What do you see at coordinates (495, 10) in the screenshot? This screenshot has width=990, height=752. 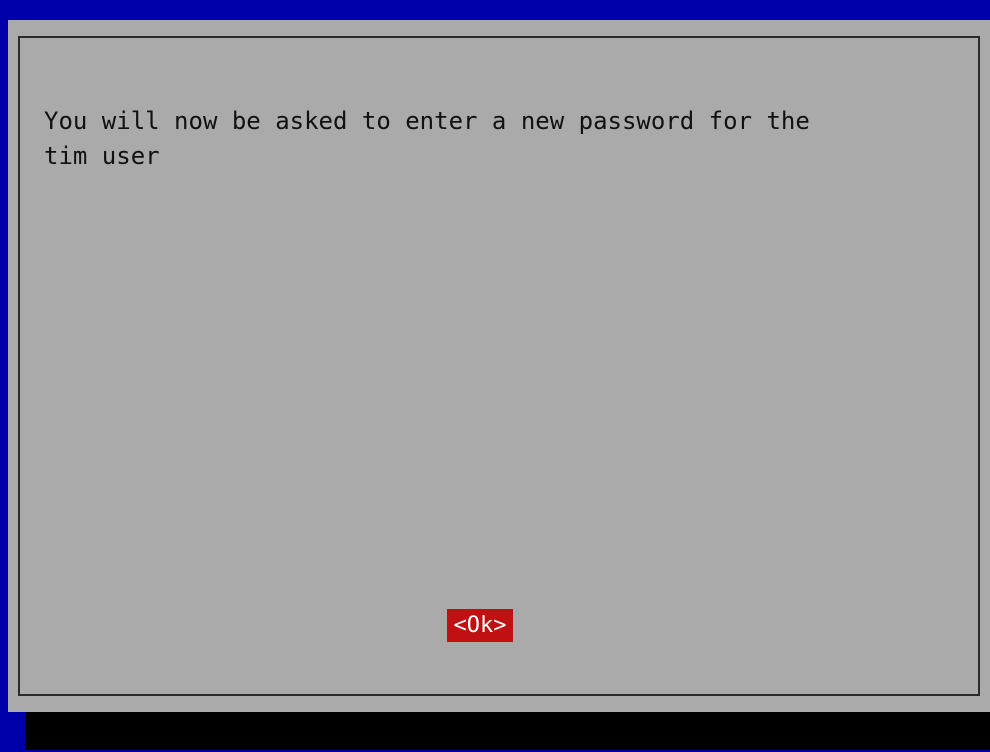 I see `top-blue-bar` at bounding box center [495, 10].